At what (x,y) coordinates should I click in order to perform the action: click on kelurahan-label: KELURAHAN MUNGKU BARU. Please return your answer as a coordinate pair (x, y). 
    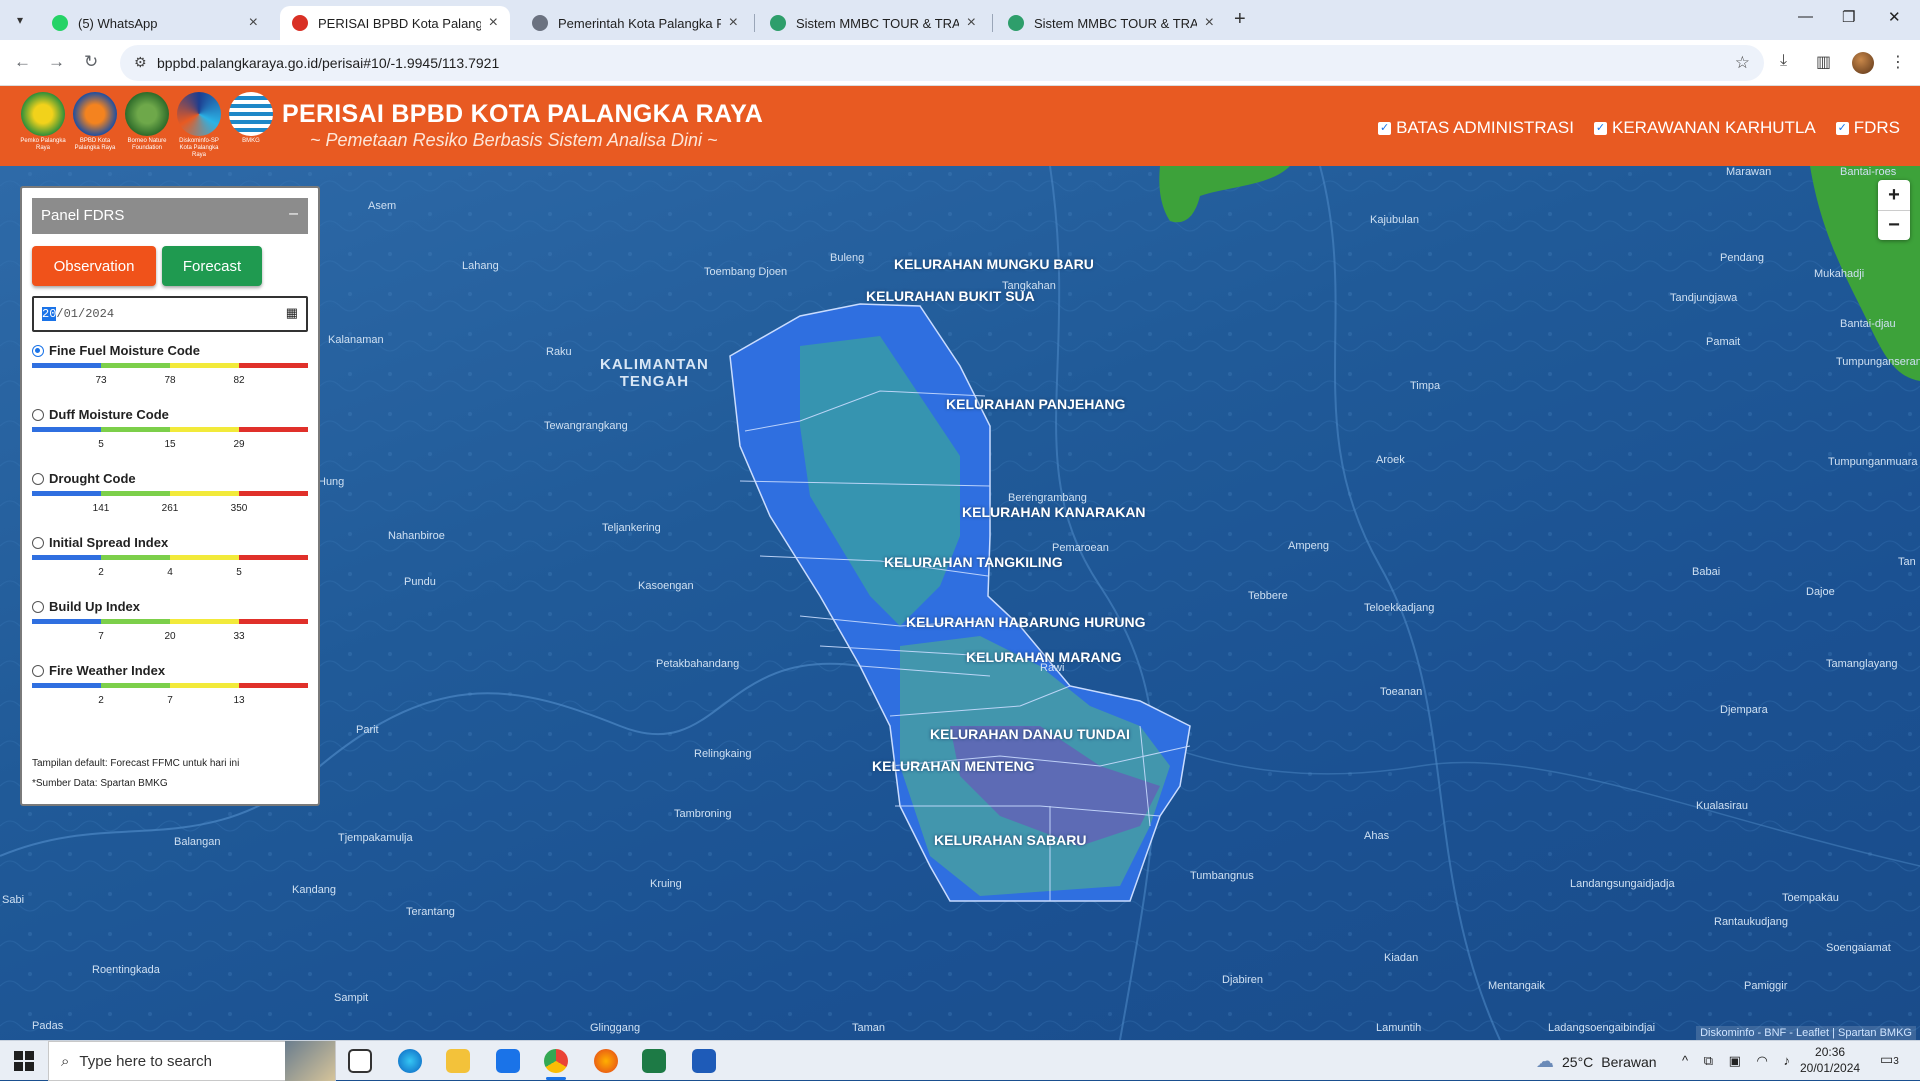
    Looking at the image, I should click on (994, 264).